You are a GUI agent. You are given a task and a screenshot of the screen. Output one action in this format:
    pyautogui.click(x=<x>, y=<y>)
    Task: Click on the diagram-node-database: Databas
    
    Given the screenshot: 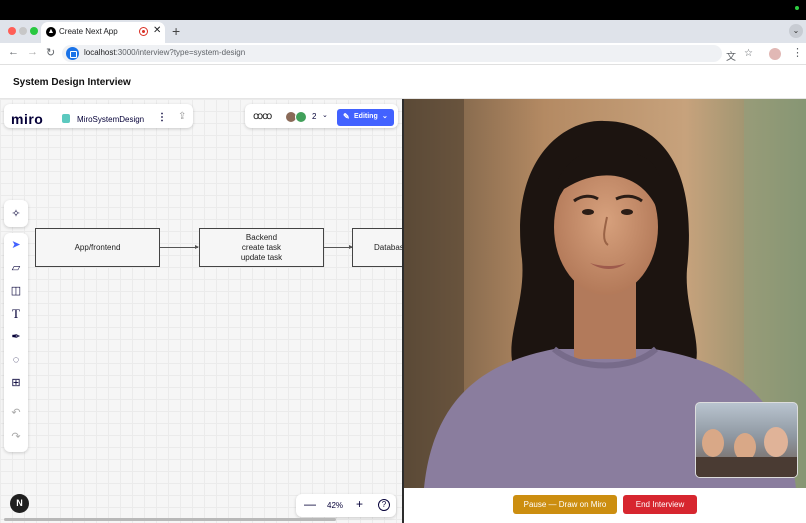 What is the action you would take?
    pyautogui.click(x=377, y=247)
    